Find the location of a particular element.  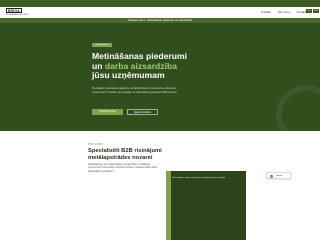

logo-subtitle: METINĀŠANAS APĢĒRBI is located at coordinates (17, 14).